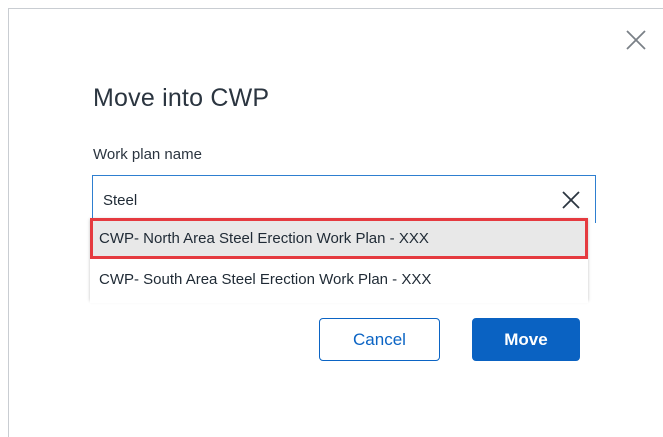  I want to click on move-button: Move, so click(526, 339).